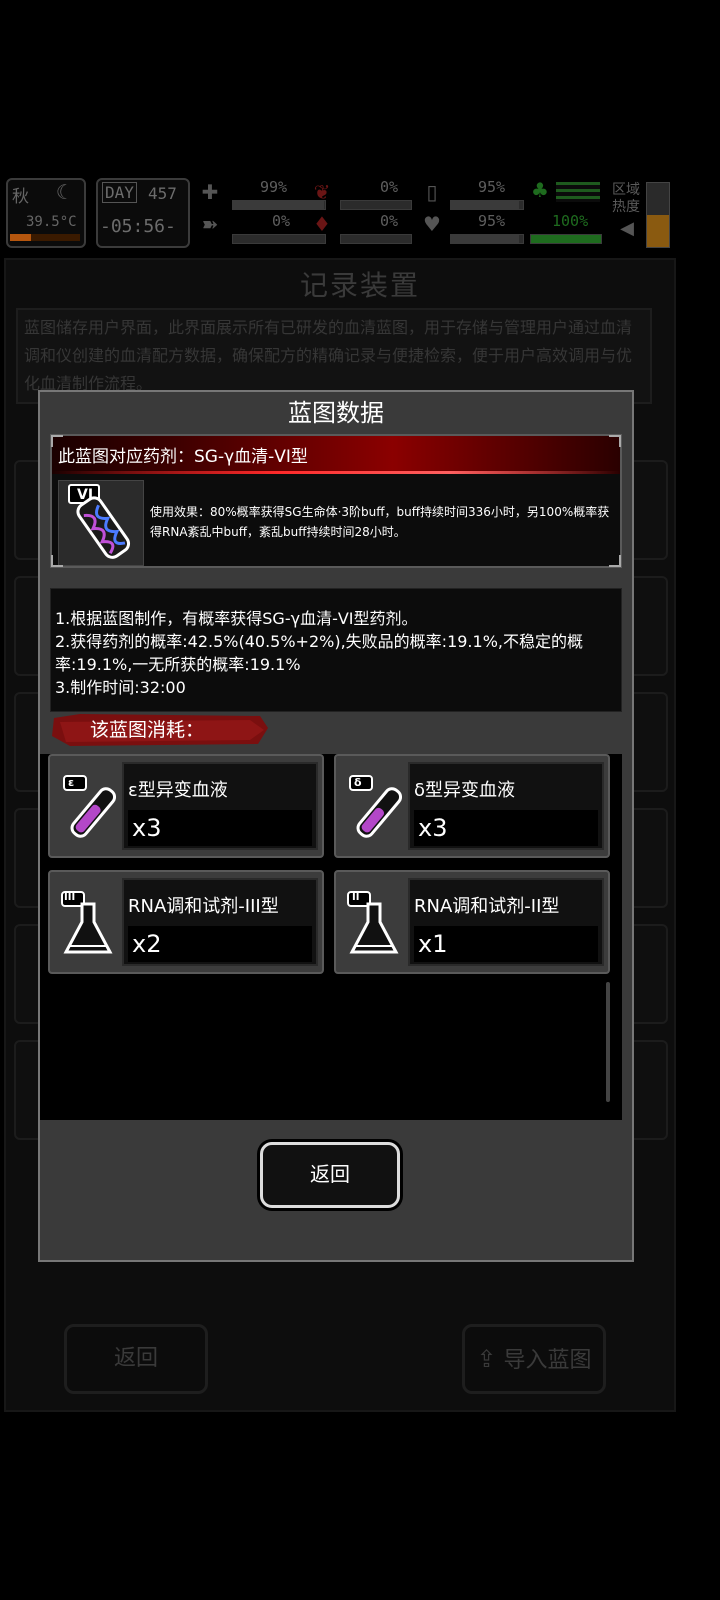  I want to click on plant-icon: ♣, so click(540, 190).